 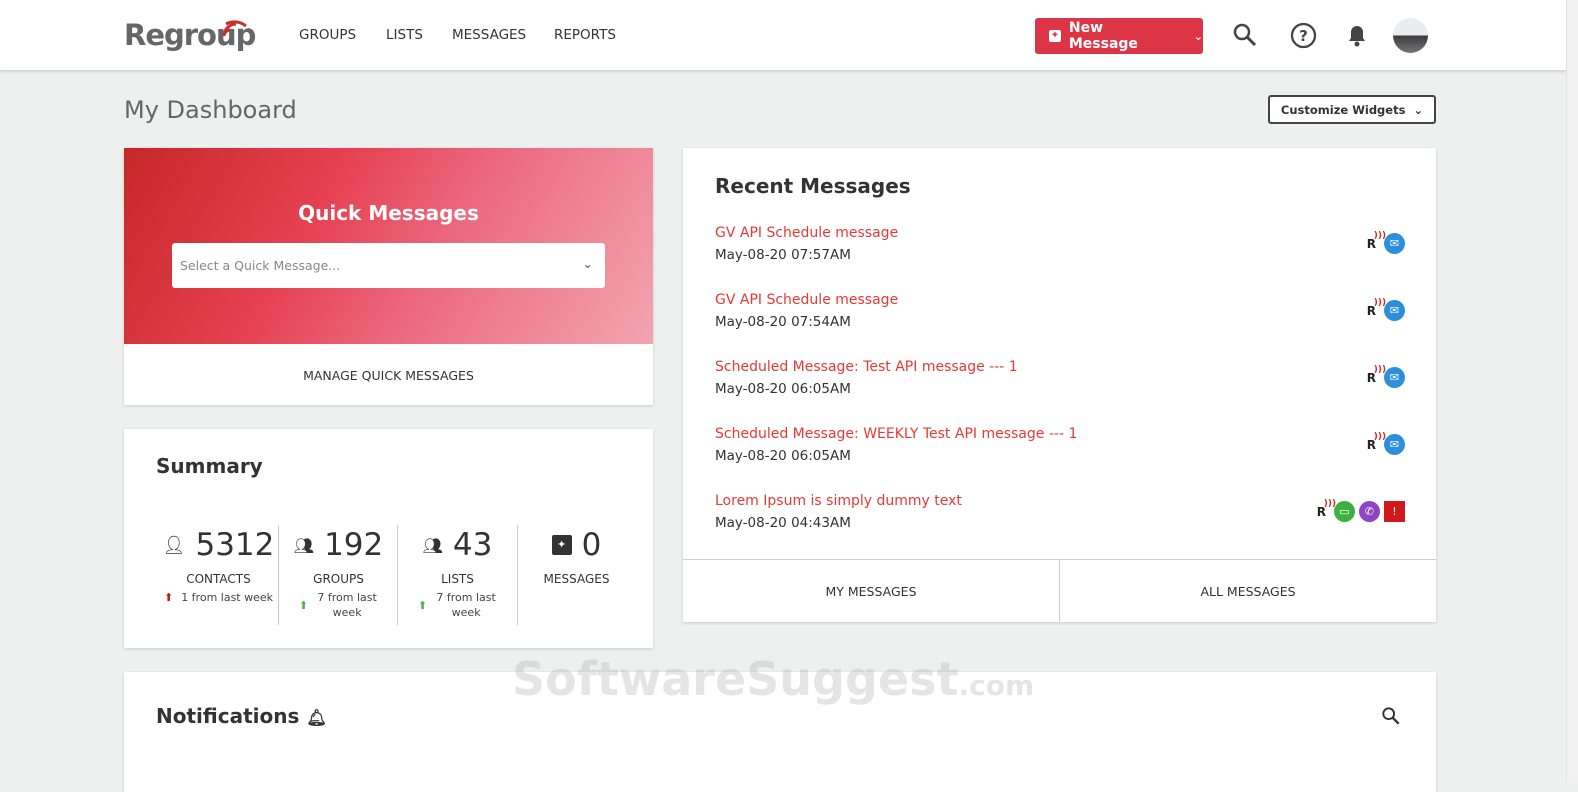 I want to click on notifications-title: Notifications 🔔︎, so click(x=241, y=716).